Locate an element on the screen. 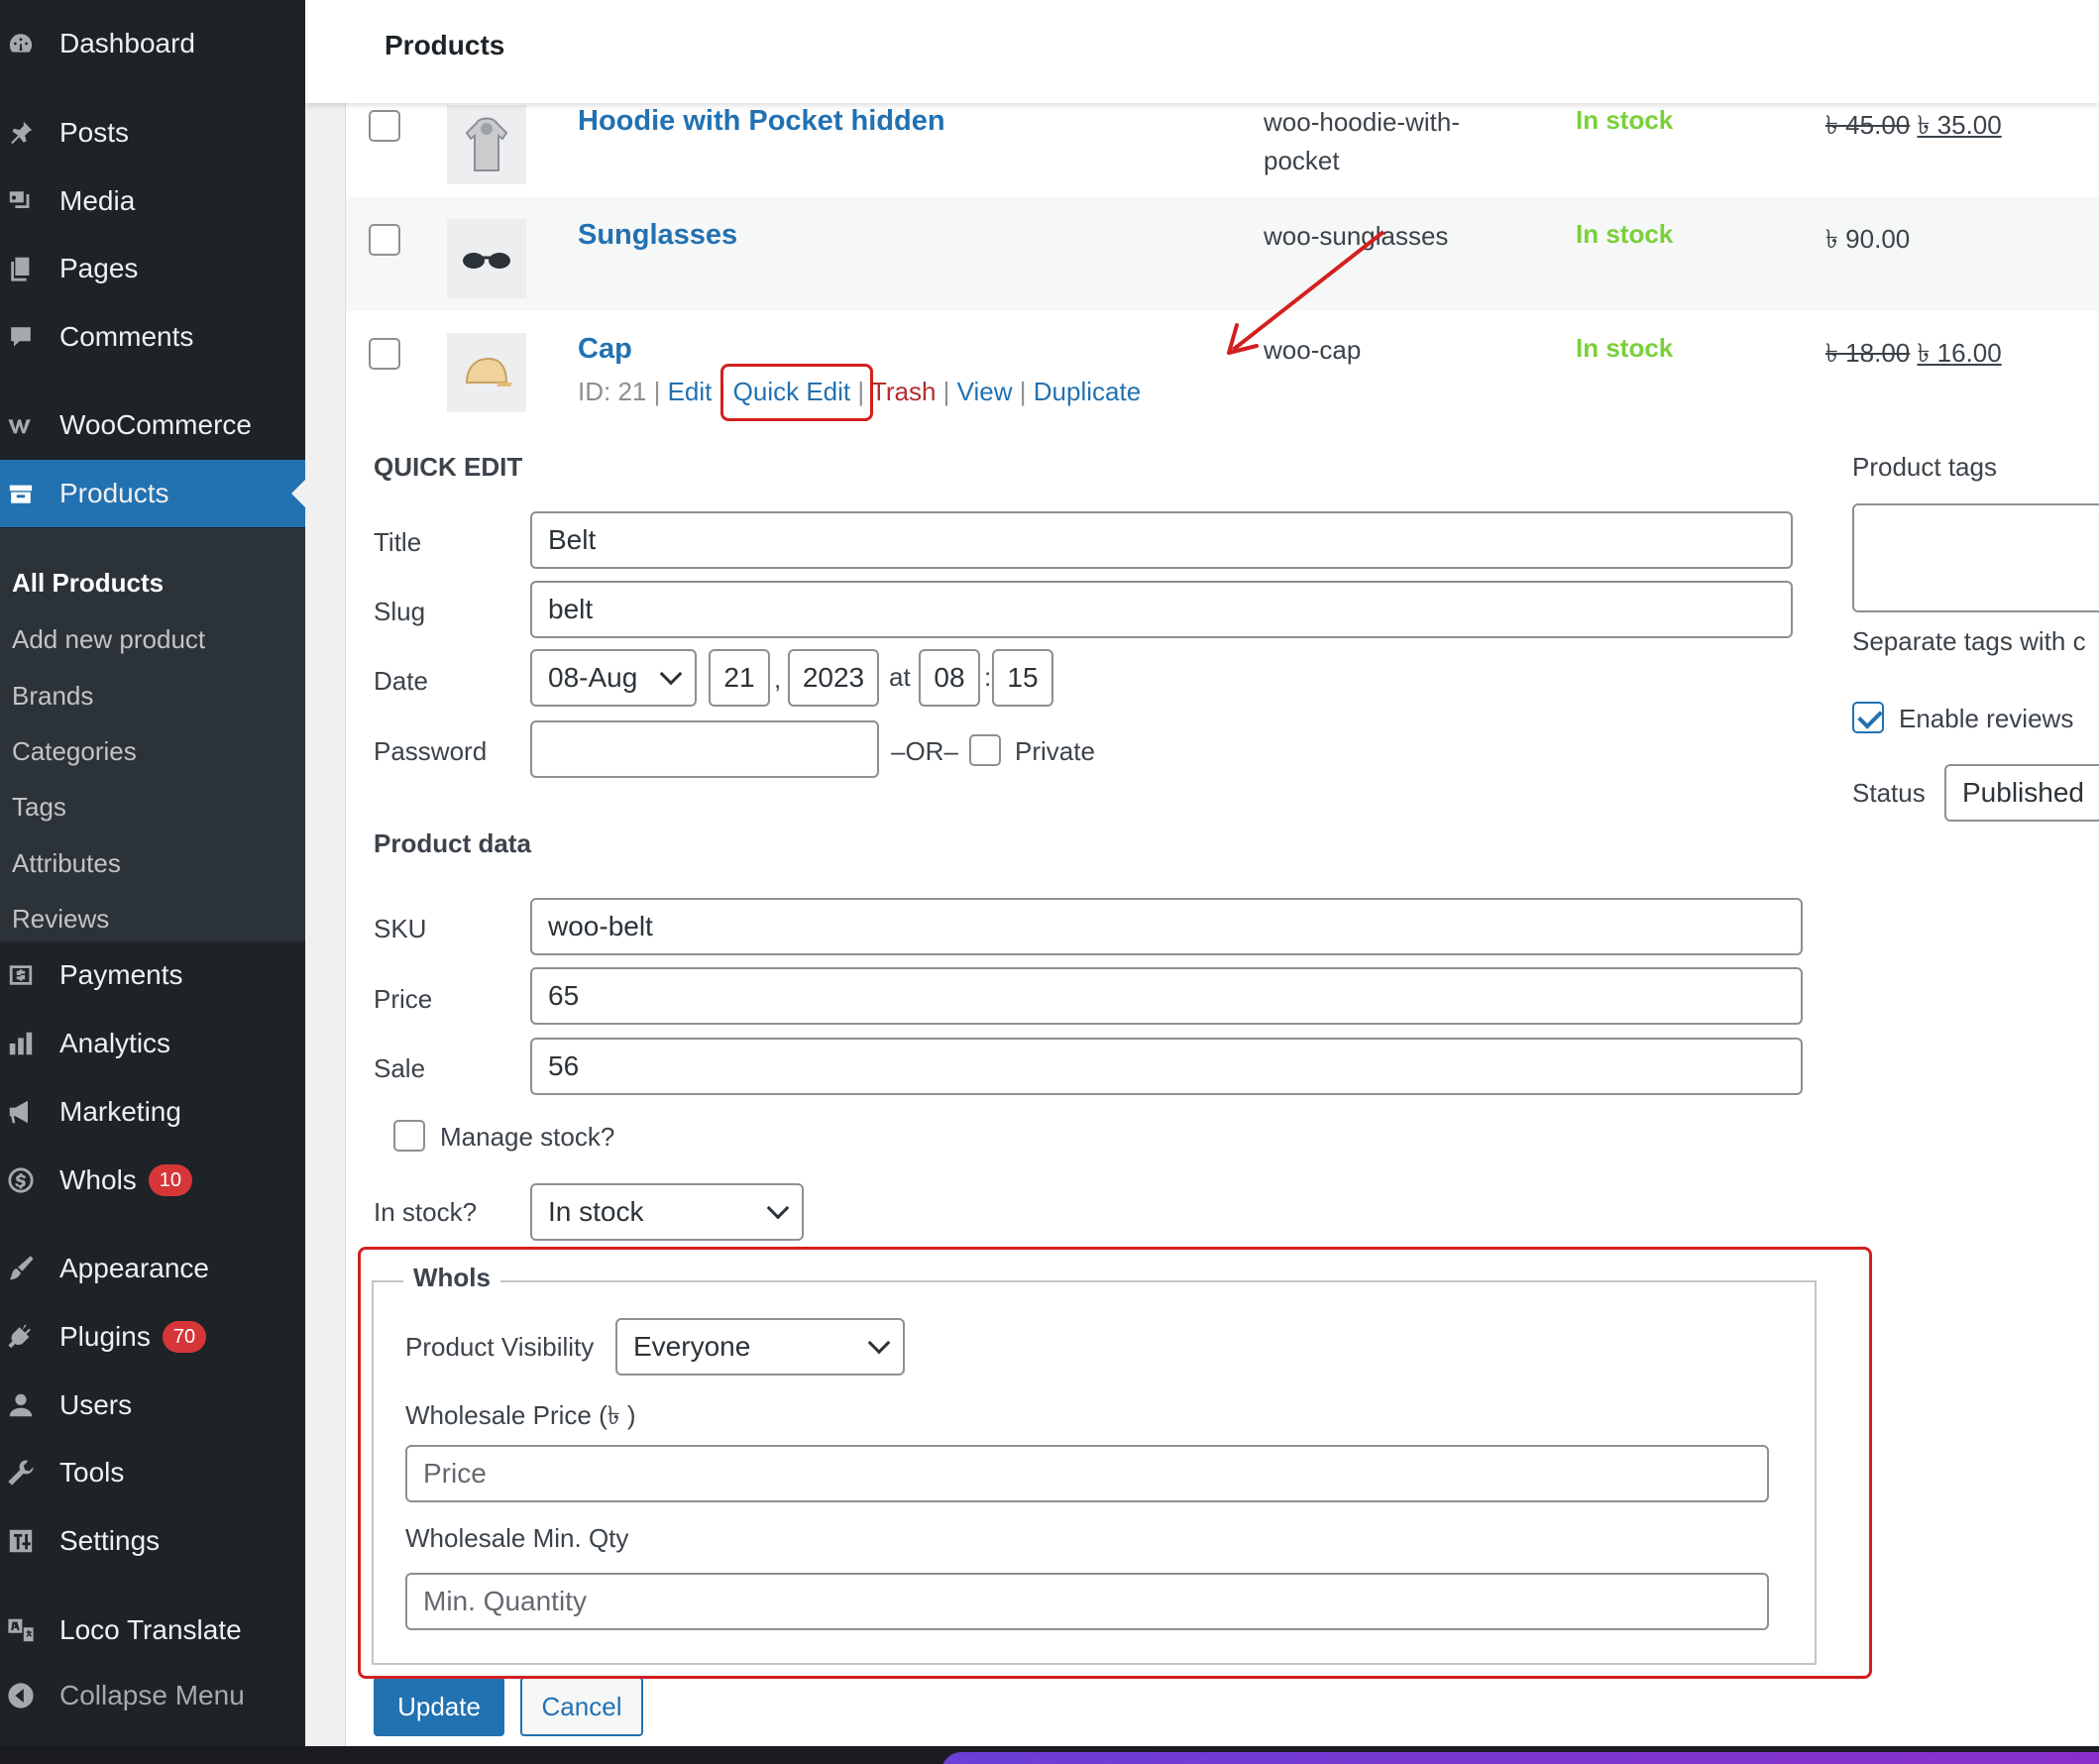  menu-analytics: Analytics is located at coordinates (152, 1043).